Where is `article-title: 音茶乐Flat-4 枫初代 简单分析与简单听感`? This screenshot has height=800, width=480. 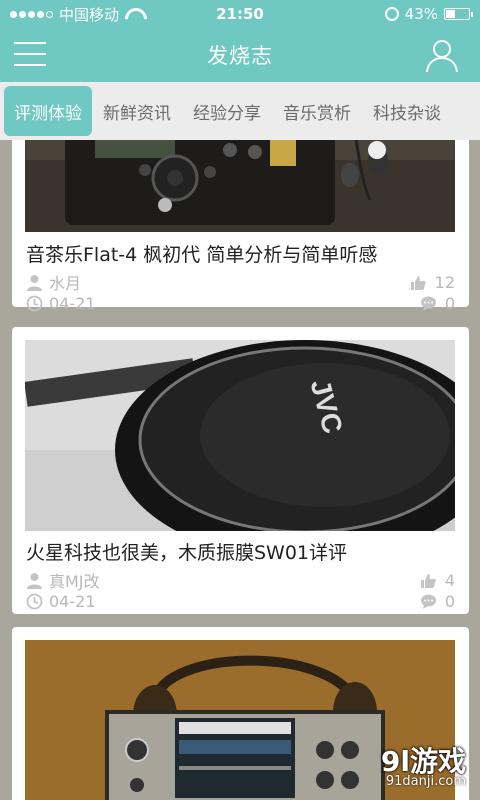
article-title: 音茶乐Flat-4 枫初代 简单分析与简单听感 is located at coordinates (202, 255).